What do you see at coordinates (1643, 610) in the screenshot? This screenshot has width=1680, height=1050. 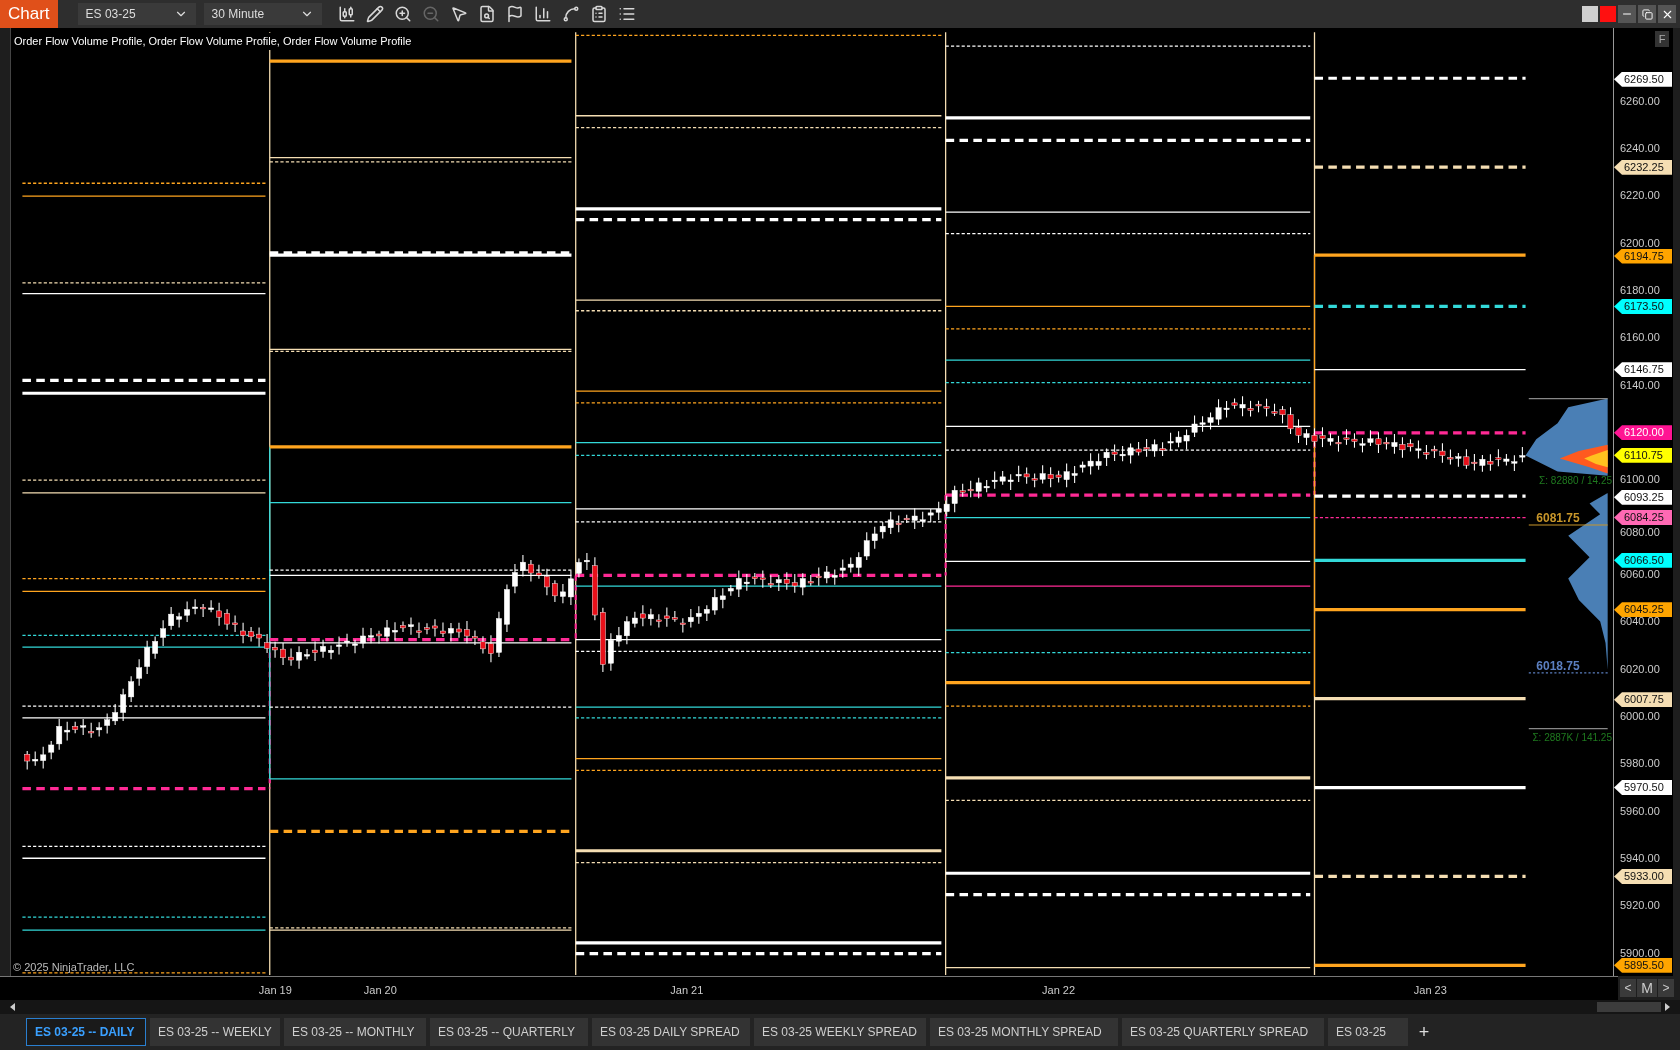 I see `price-tag: 6045.25` at bounding box center [1643, 610].